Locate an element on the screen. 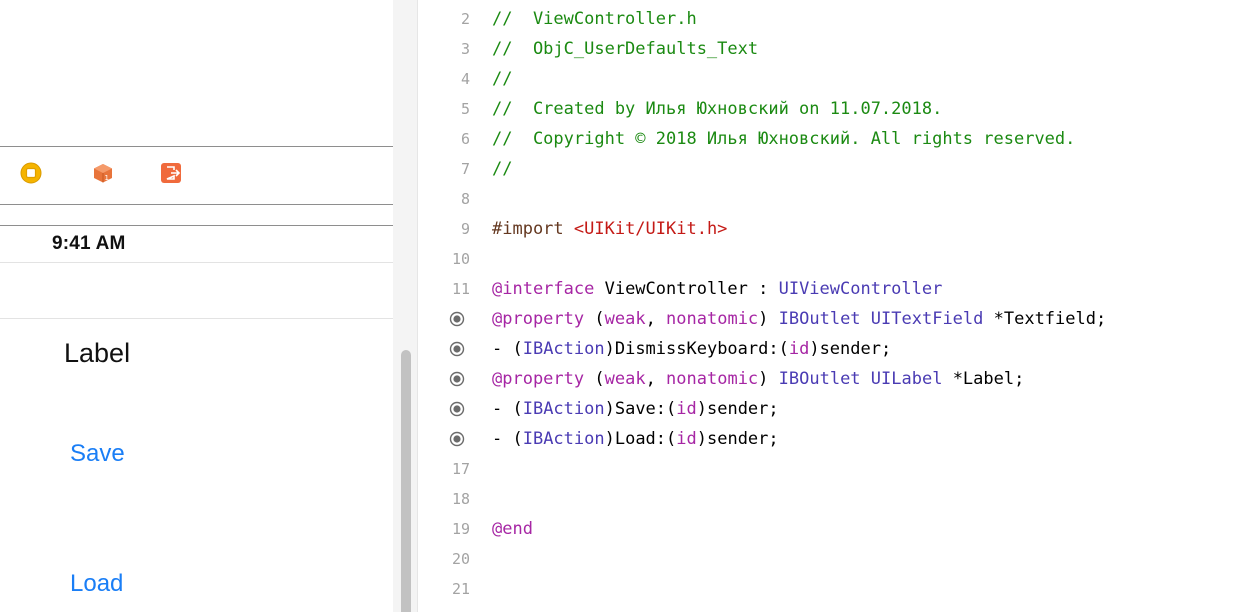  code-token: @end is located at coordinates (512, 529).